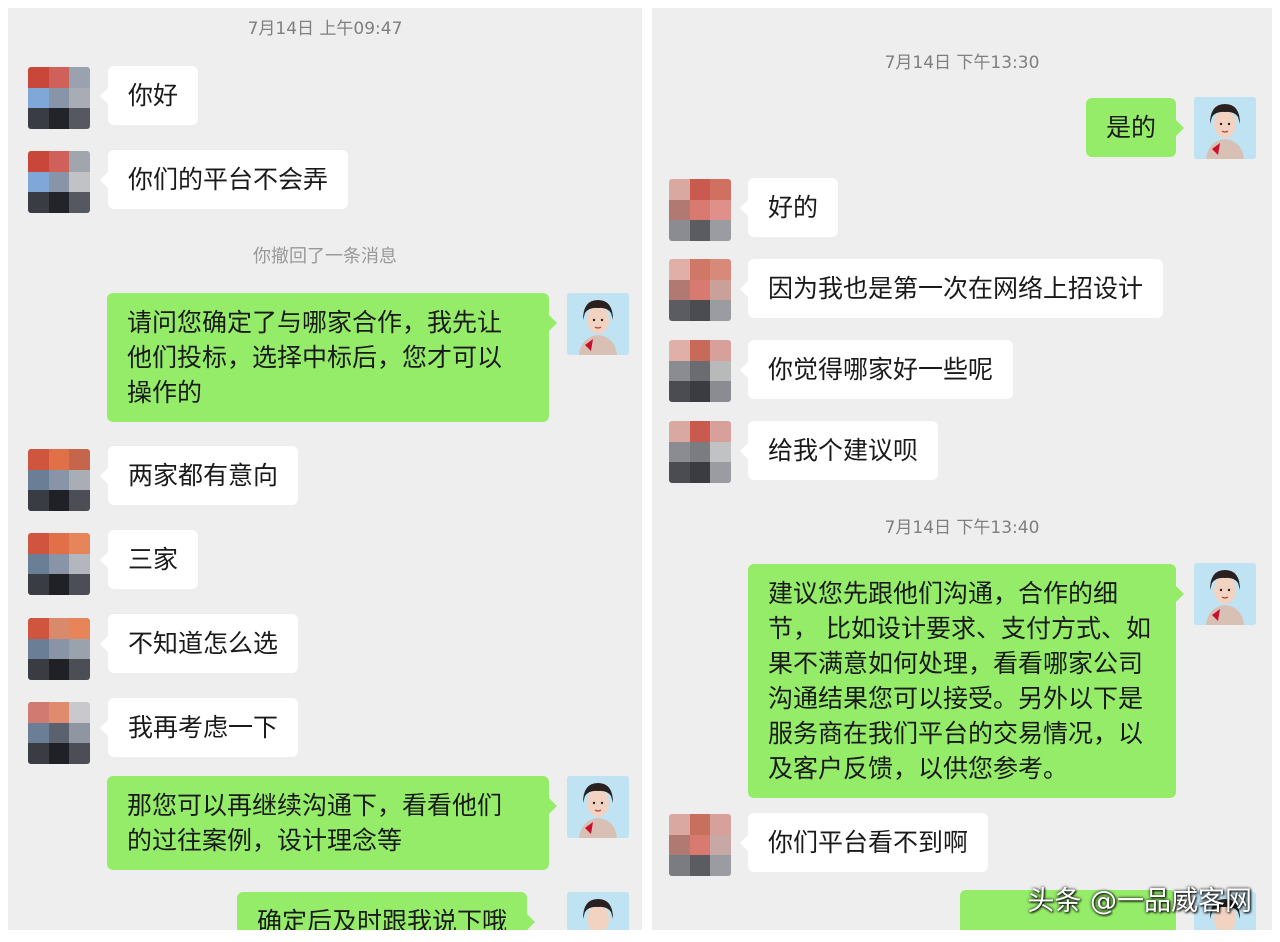  What do you see at coordinates (149, 559) in the screenshot?
I see `message-bubble: 三家` at bounding box center [149, 559].